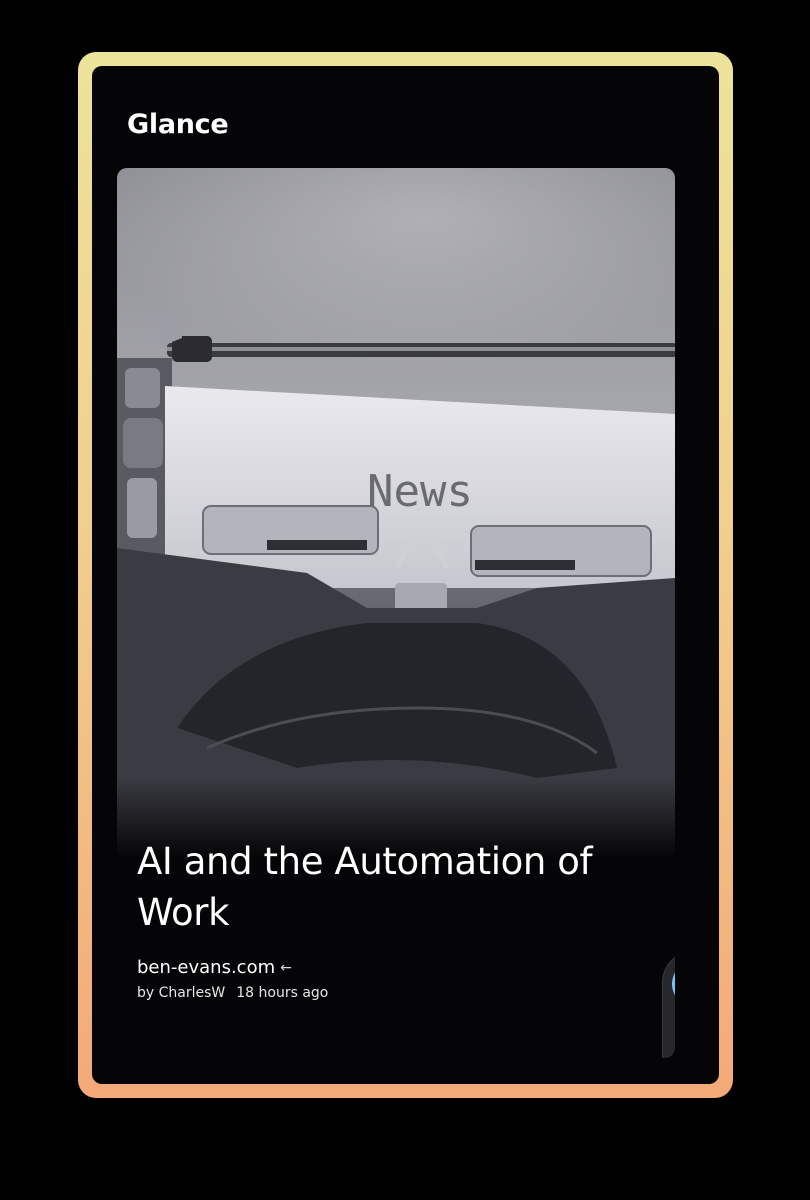 The height and width of the screenshot is (1200, 810). Describe the element at coordinates (282, 993) in the screenshot. I see `timestamp: 18 hours ago` at that location.